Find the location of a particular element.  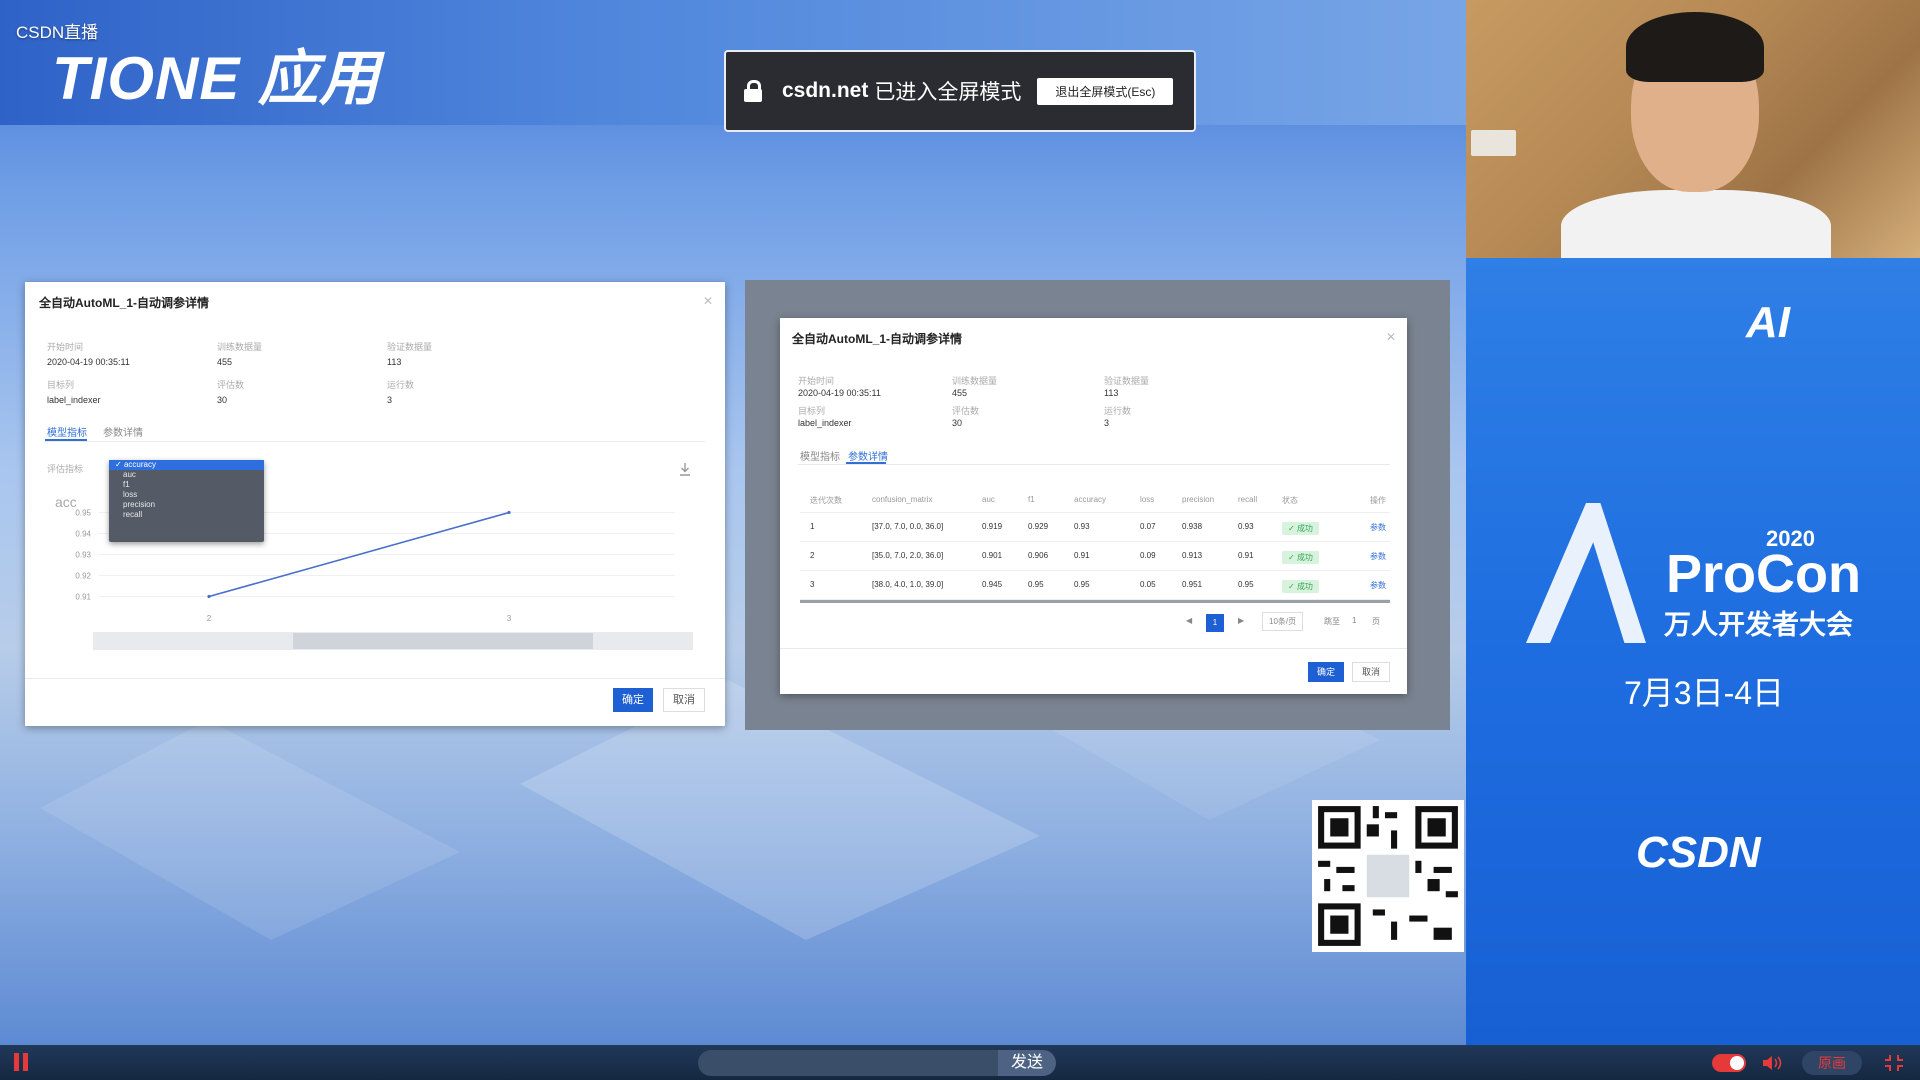

cell-f1: 0.929 is located at coordinates (1038, 526).